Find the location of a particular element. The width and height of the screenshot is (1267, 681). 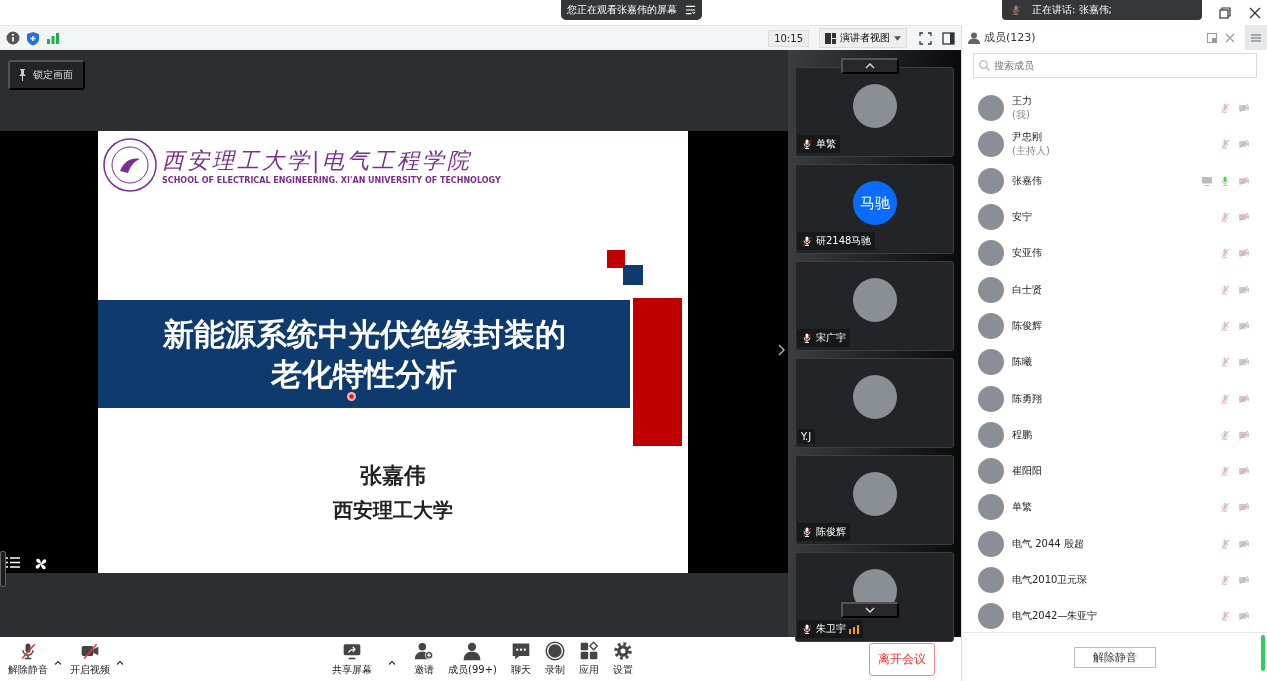

member-name: 电气2010卫元琛 is located at coordinates (1050, 580).